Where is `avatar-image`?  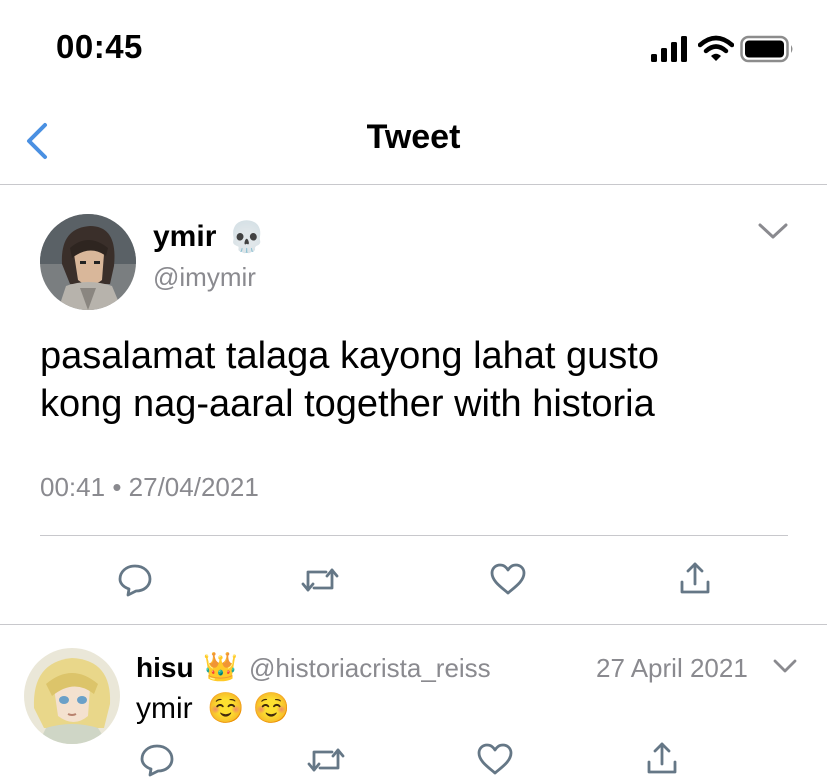
avatar-image is located at coordinates (88, 262).